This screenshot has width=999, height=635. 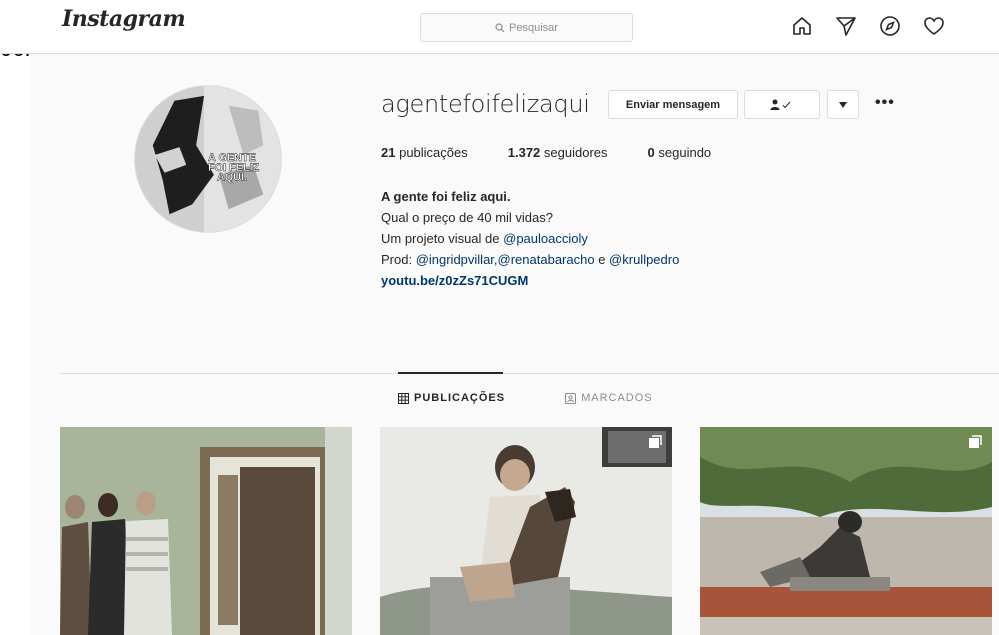 I want to click on posts-label: publicações, so click(x=433, y=152).